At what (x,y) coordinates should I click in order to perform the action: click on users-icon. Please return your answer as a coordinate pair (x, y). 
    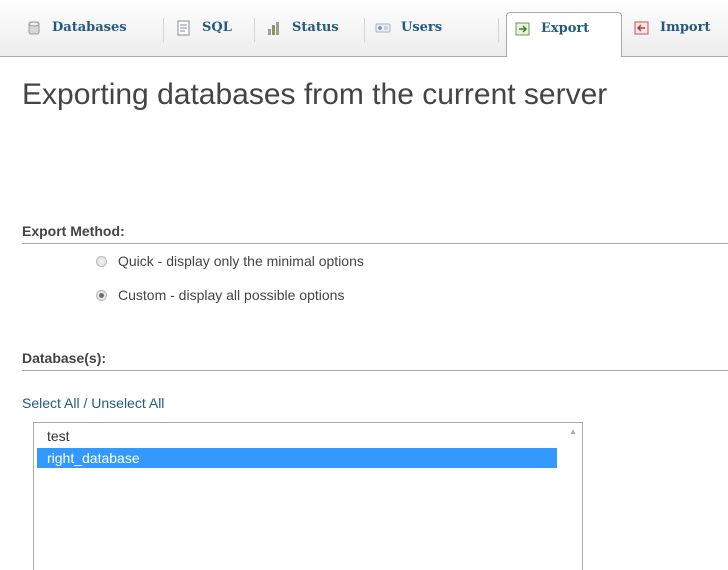
    Looking at the image, I should click on (383, 28).